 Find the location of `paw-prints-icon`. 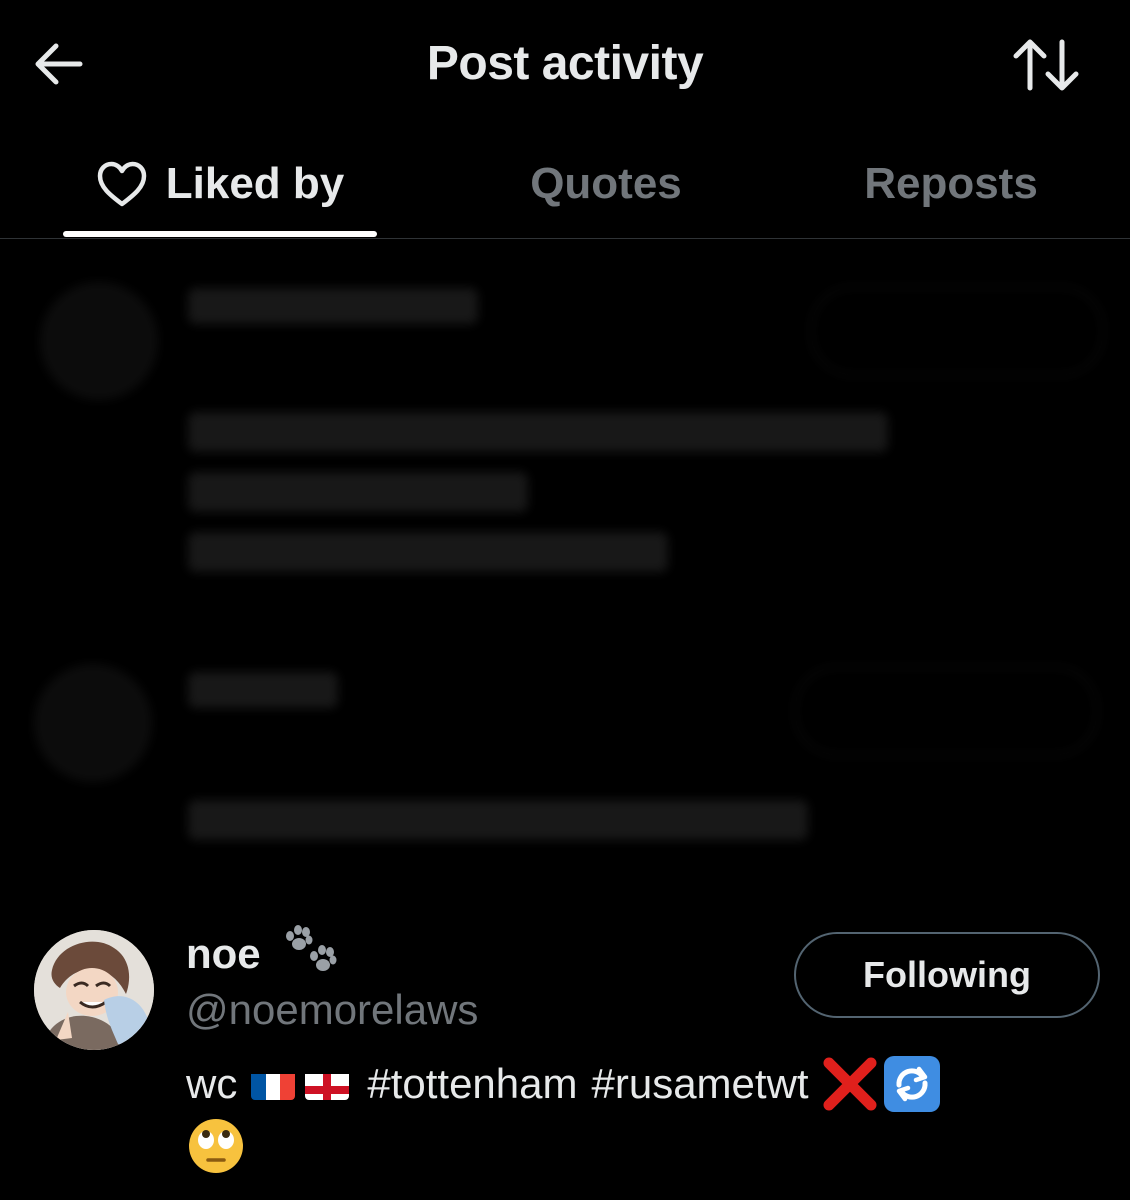

paw-prints-icon is located at coordinates (311, 948).